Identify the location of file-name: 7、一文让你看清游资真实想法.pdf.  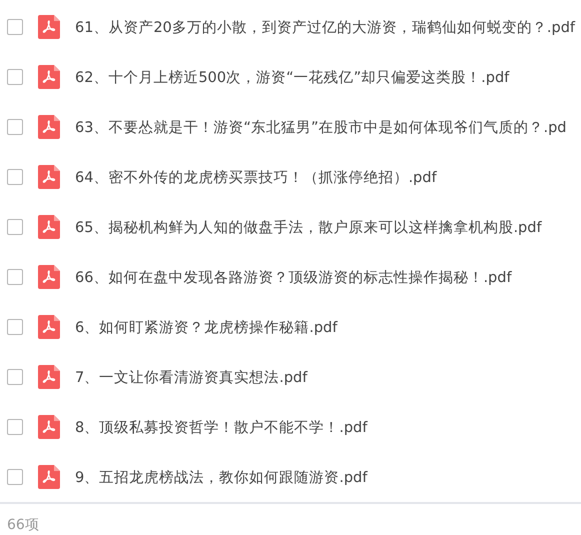
(191, 377).